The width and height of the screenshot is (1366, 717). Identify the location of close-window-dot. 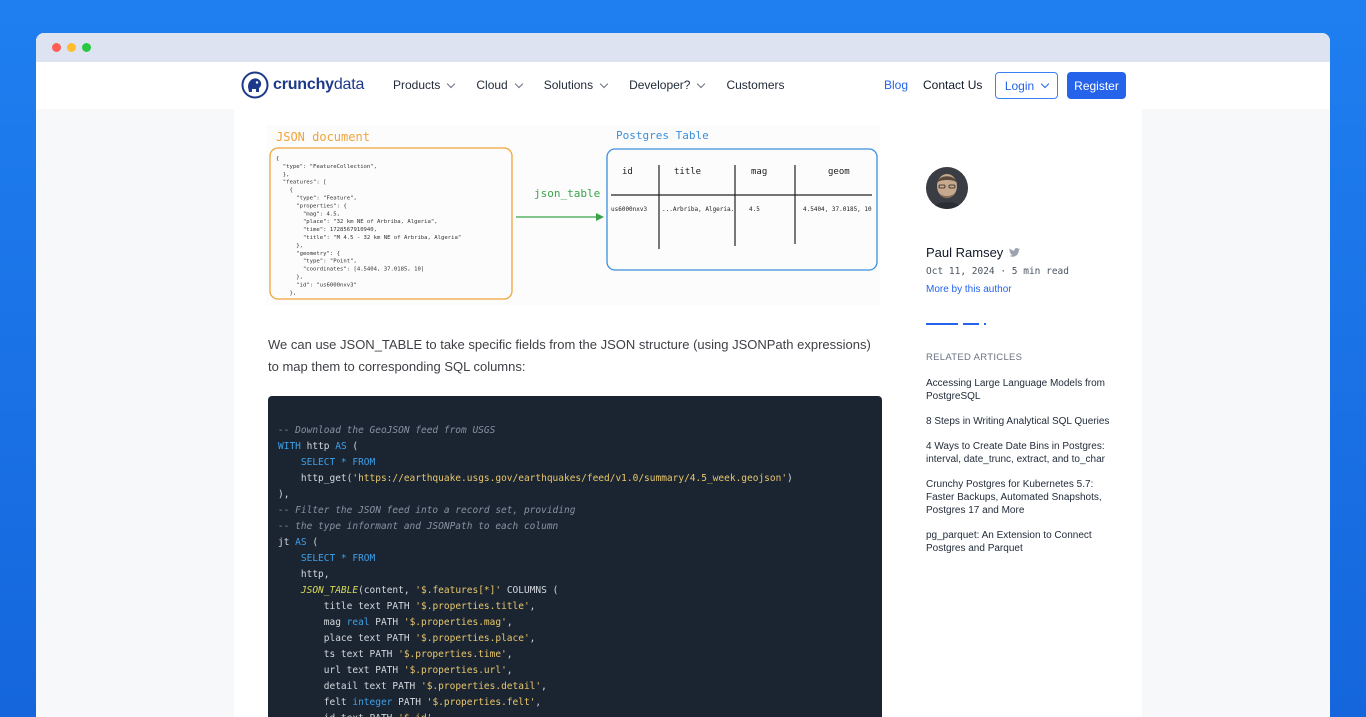
(56, 47).